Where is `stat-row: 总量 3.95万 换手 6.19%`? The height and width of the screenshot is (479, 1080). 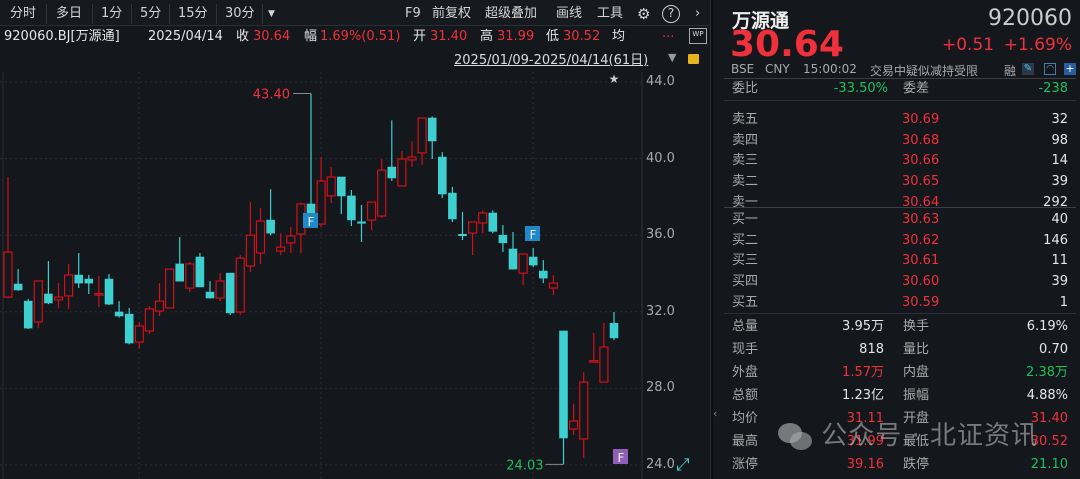
stat-row: 总量 3.95万 换手 6.19% is located at coordinates (900, 327).